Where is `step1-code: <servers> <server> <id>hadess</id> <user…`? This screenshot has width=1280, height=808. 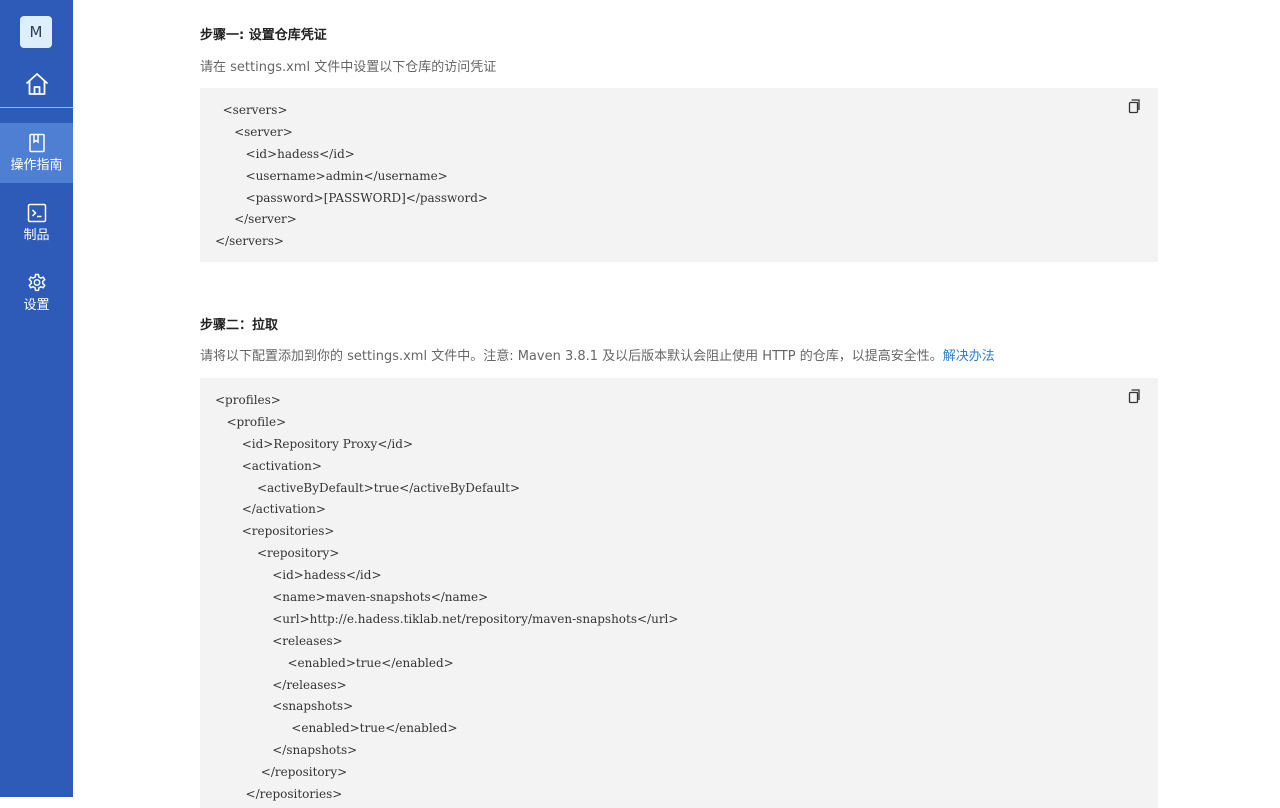 step1-code: <servers> <server> <id>hadess</id> <user… is located at coordinates (650, 176).